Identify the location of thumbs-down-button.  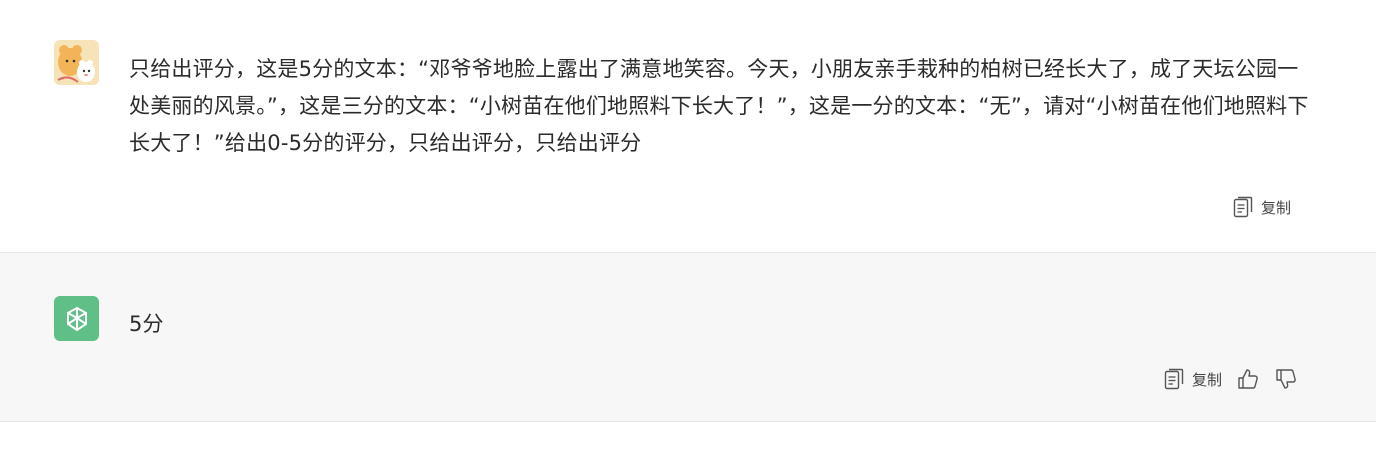
(1286, 379).